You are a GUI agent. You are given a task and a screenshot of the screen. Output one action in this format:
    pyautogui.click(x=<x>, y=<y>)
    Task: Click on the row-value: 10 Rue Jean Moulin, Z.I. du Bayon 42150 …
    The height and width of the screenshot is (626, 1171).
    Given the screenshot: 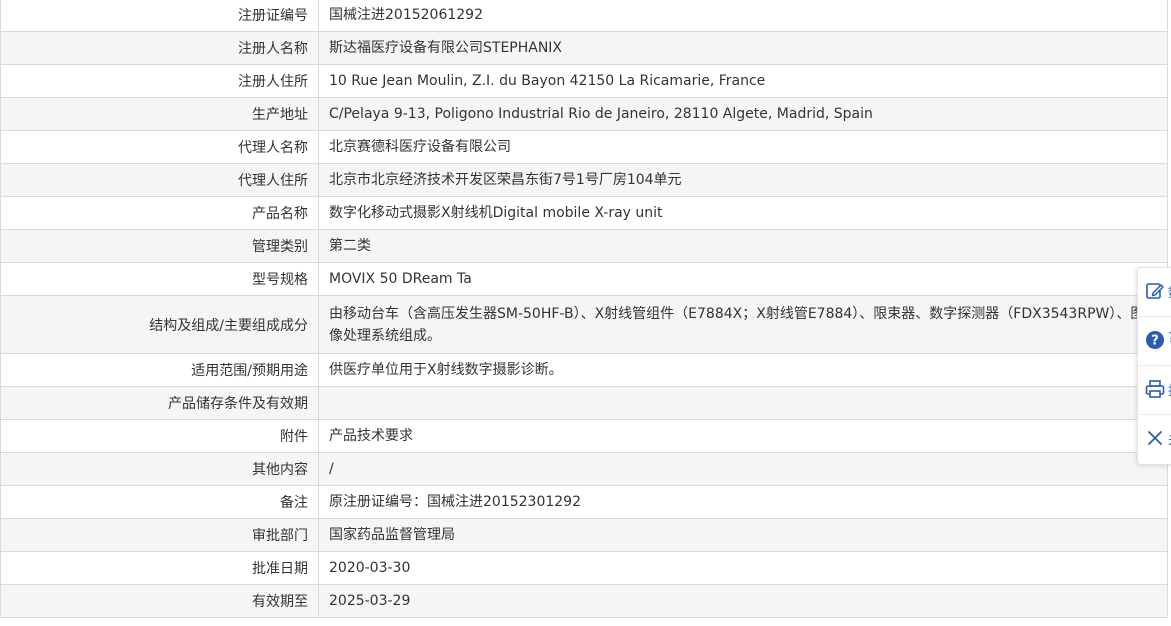 What is the action you would take?
    pyautogui.click(x=743, y=81)
    